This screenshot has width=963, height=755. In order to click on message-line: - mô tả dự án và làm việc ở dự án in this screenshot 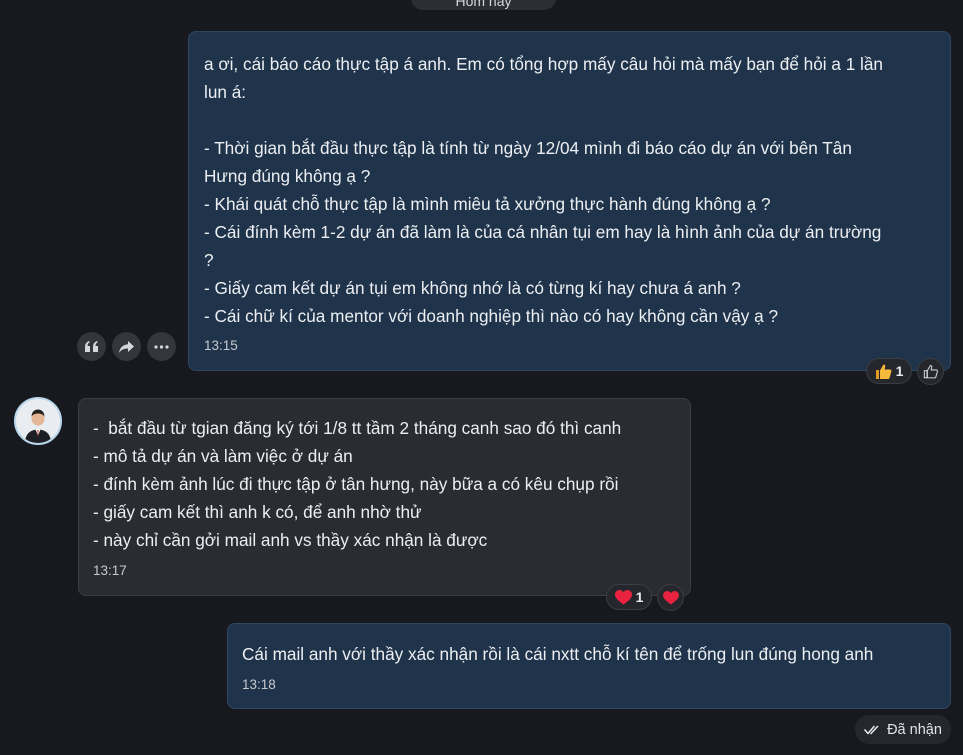, I will do `click(223, 456)`.